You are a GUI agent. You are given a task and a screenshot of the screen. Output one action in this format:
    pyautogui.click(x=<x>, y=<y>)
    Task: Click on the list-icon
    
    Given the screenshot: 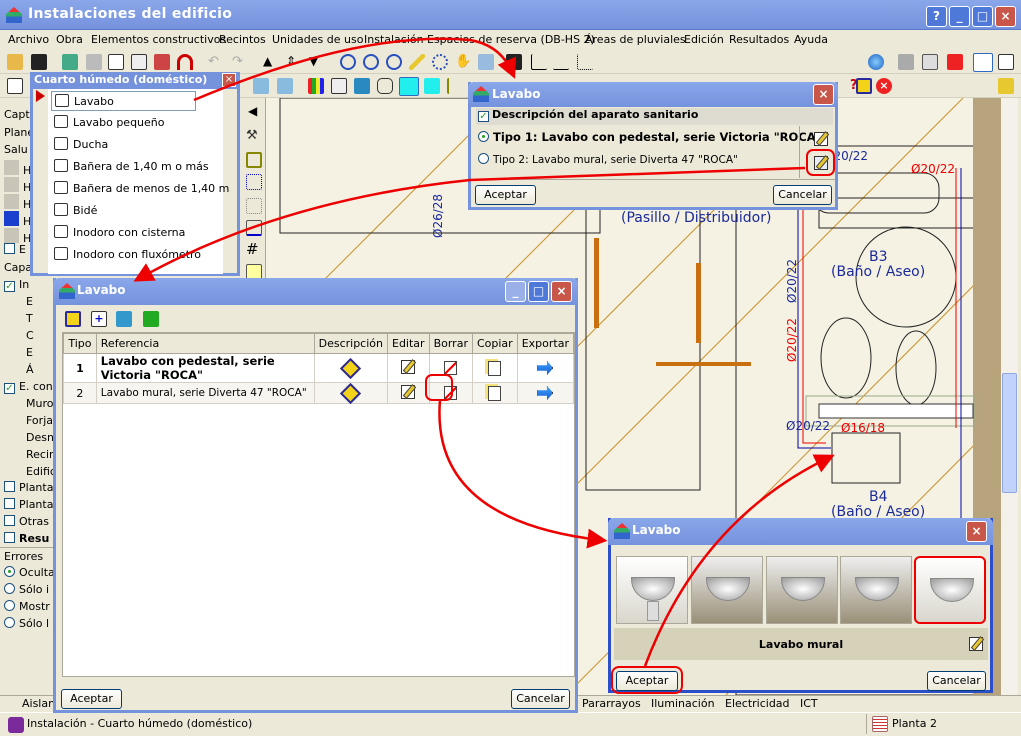 What is the action you would take?
    pyautogui.click(x=15, y=86)
    